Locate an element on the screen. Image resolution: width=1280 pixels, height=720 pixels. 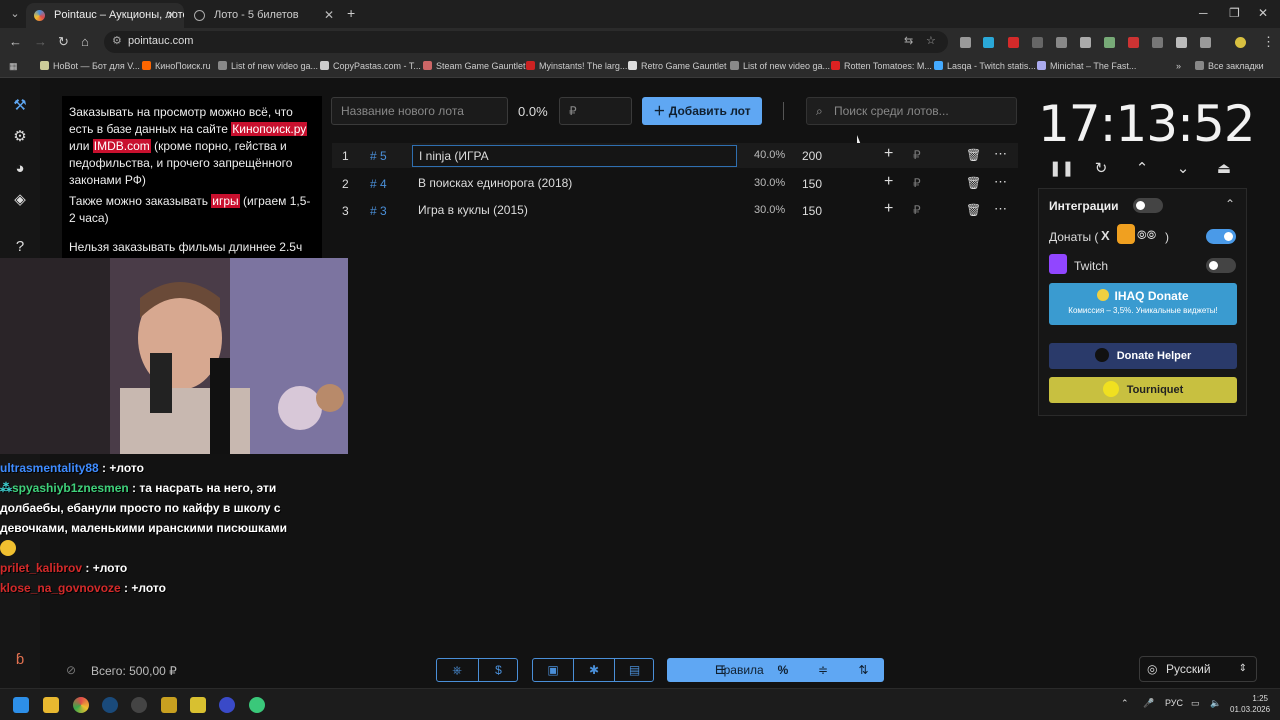
wheel-chart-icon: ◕ is located at coordinates (20, 169).